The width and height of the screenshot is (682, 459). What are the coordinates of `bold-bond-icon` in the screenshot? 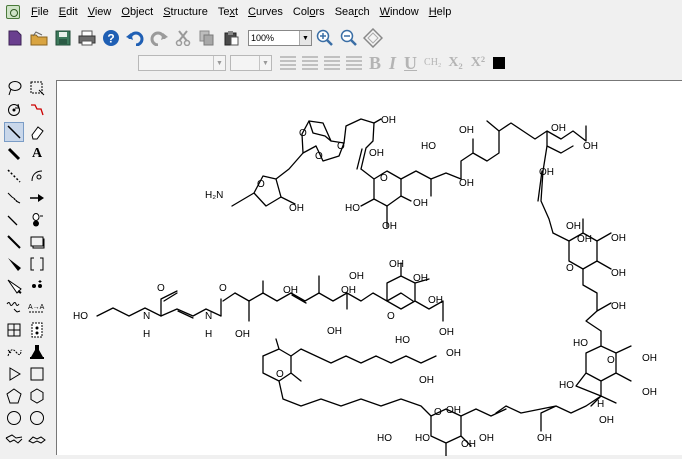 It's located at (14, 154).